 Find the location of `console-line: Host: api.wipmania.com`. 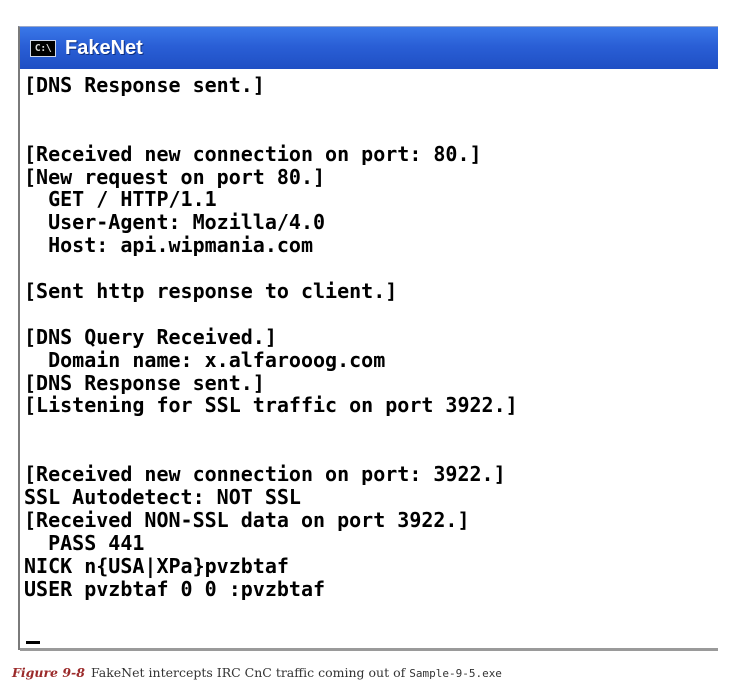

console-line: Host: api.wipmania.com is located at coordinates (168, 245).